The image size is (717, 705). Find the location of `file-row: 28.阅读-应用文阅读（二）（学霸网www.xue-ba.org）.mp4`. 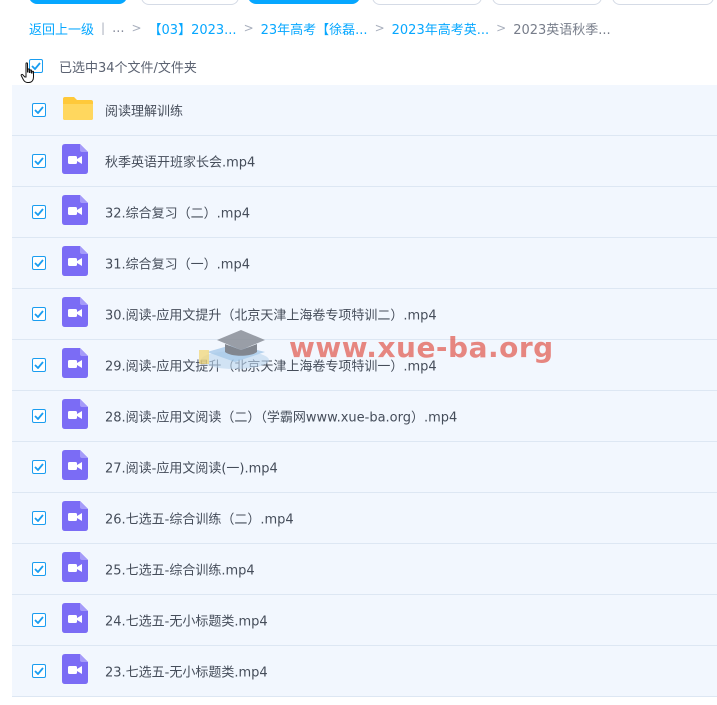

file-row: 28.阅读-应用文阅读（二）（学霸网www.xue-ba.org）.mp4 is located at coordinates (364, 416).